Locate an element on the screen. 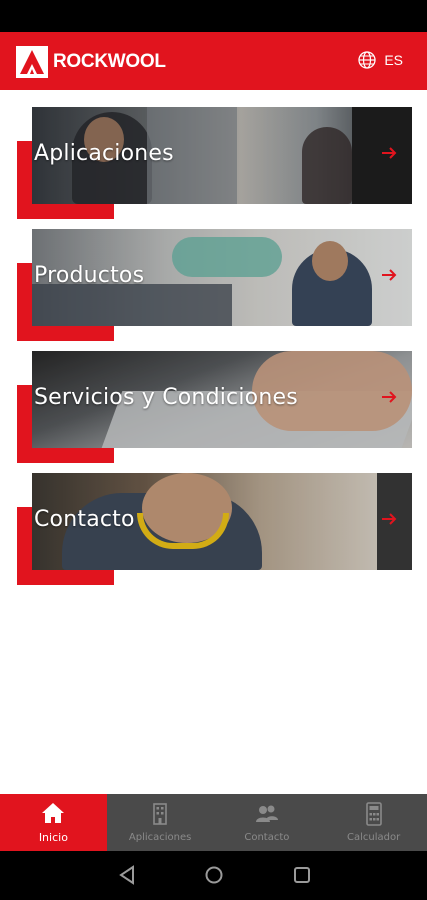  nav-label: Contacto is located at coordinates (267, 837).